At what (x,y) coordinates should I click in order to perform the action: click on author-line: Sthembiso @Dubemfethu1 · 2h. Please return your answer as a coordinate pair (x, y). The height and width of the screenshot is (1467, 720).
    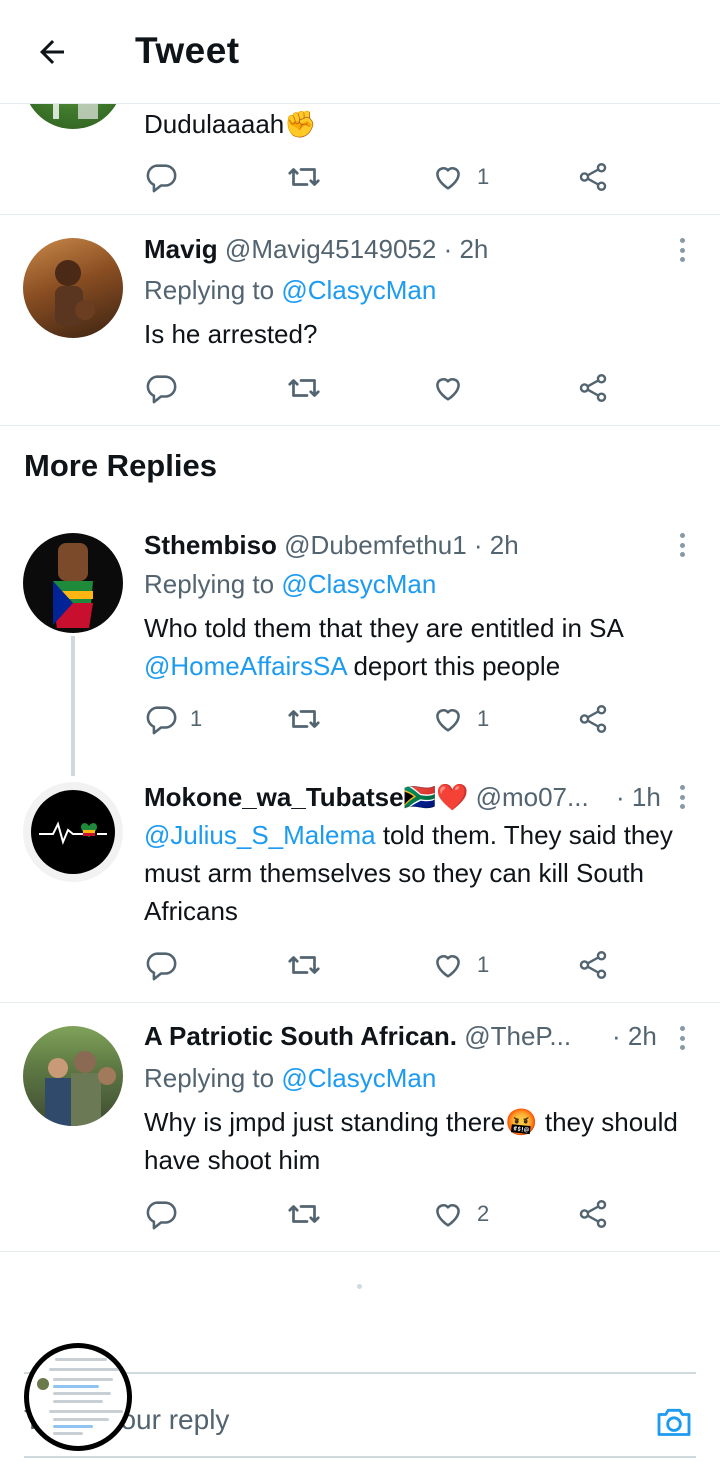
    Looking at the image, I should click on (331, 545).